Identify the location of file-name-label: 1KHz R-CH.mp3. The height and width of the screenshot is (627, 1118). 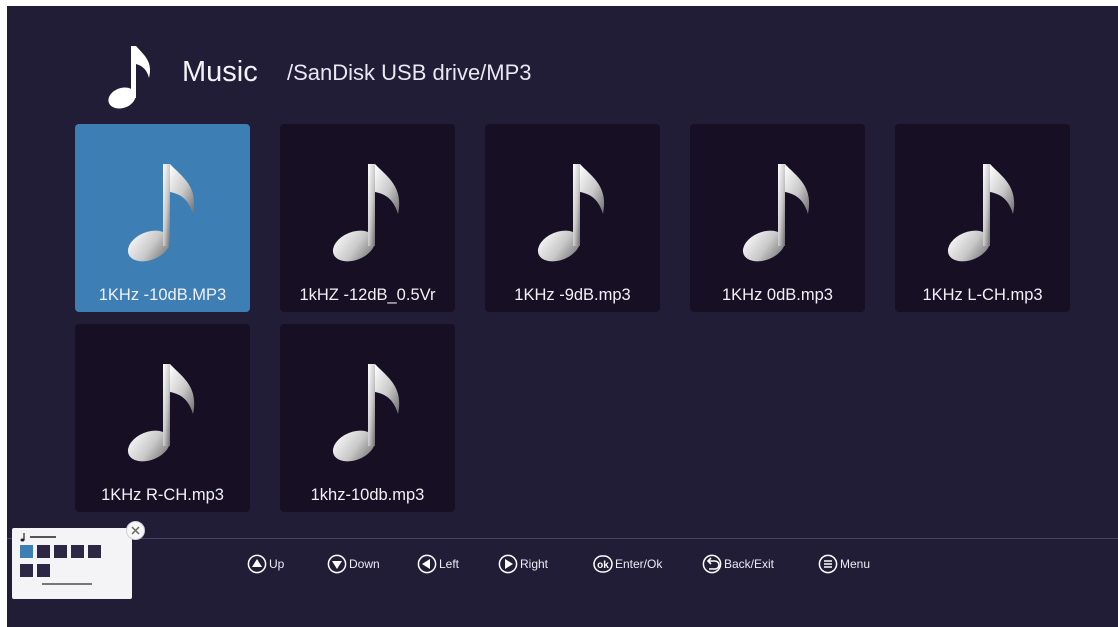
(162, 495).